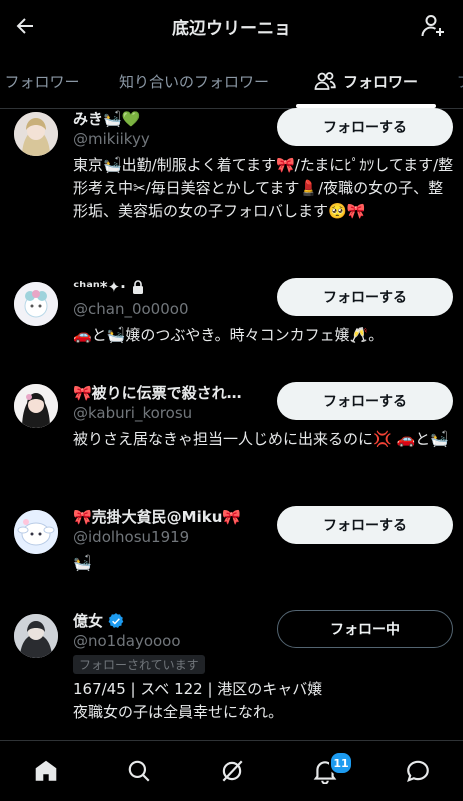  I want to click on nav-home, so click(46, 771).